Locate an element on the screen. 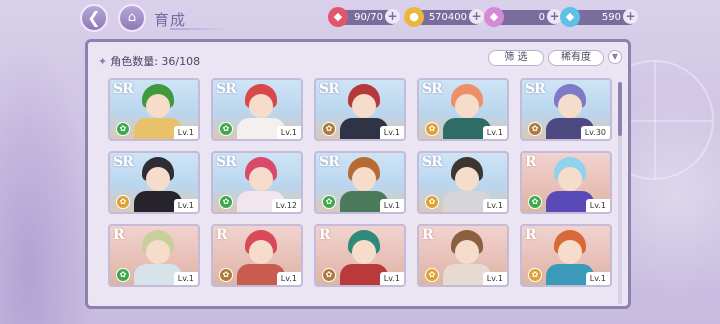  title-underline is located at coordinates (200, 29).